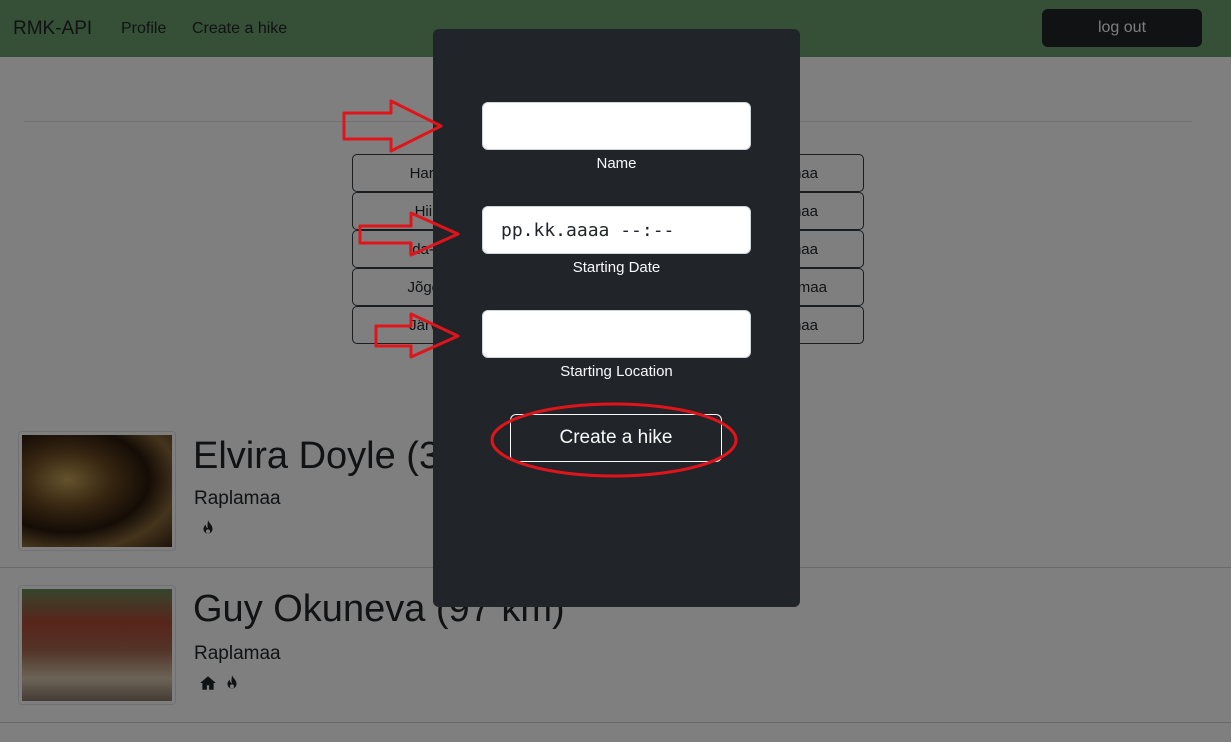 Image resolution: width=1231 pixels, height=742 pixels. Describe the element at coordinates (616, 334) in the screenshot. I see `starting-location-input` at that location.